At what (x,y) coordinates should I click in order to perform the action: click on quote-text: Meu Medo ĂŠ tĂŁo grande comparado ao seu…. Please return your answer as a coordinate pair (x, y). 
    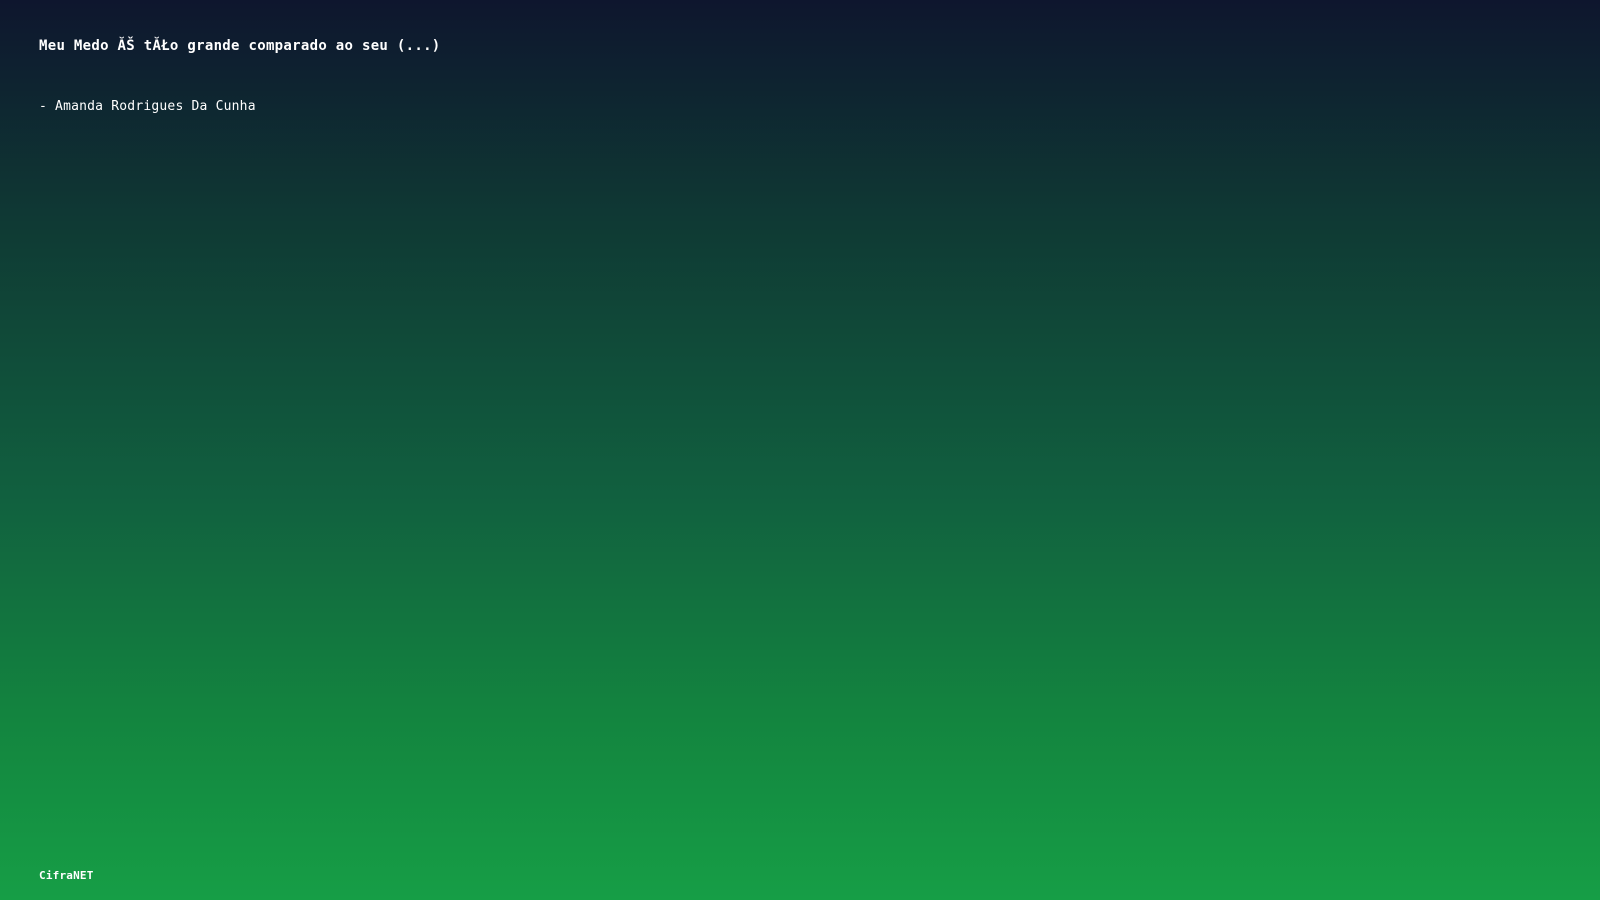
    Looking at the image, I should click on (240, 46).